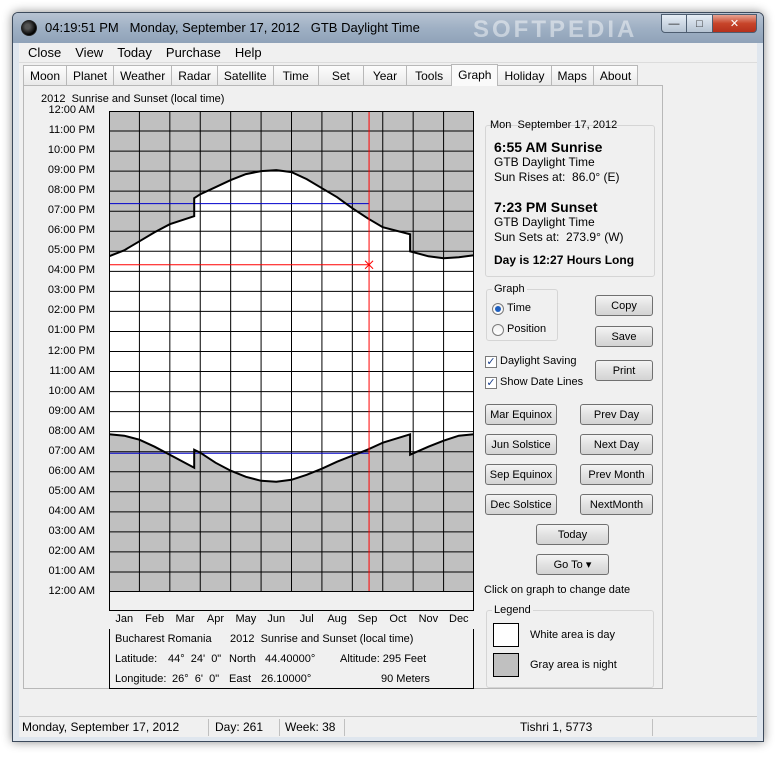 This screenshot has height=762, width=782. Describe the element at coordinates (194, 75) in the screenshot. I see `tab-radar: Radar` at that location.